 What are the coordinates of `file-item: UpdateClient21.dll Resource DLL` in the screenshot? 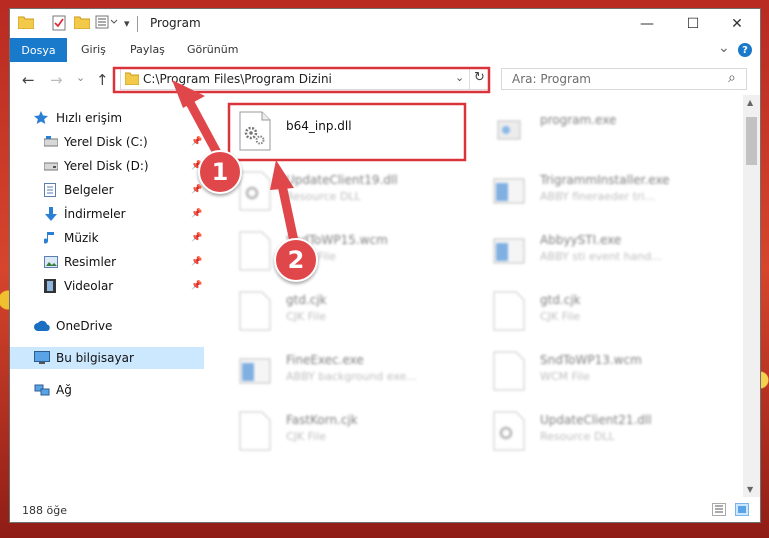 It's located at (604, 430).